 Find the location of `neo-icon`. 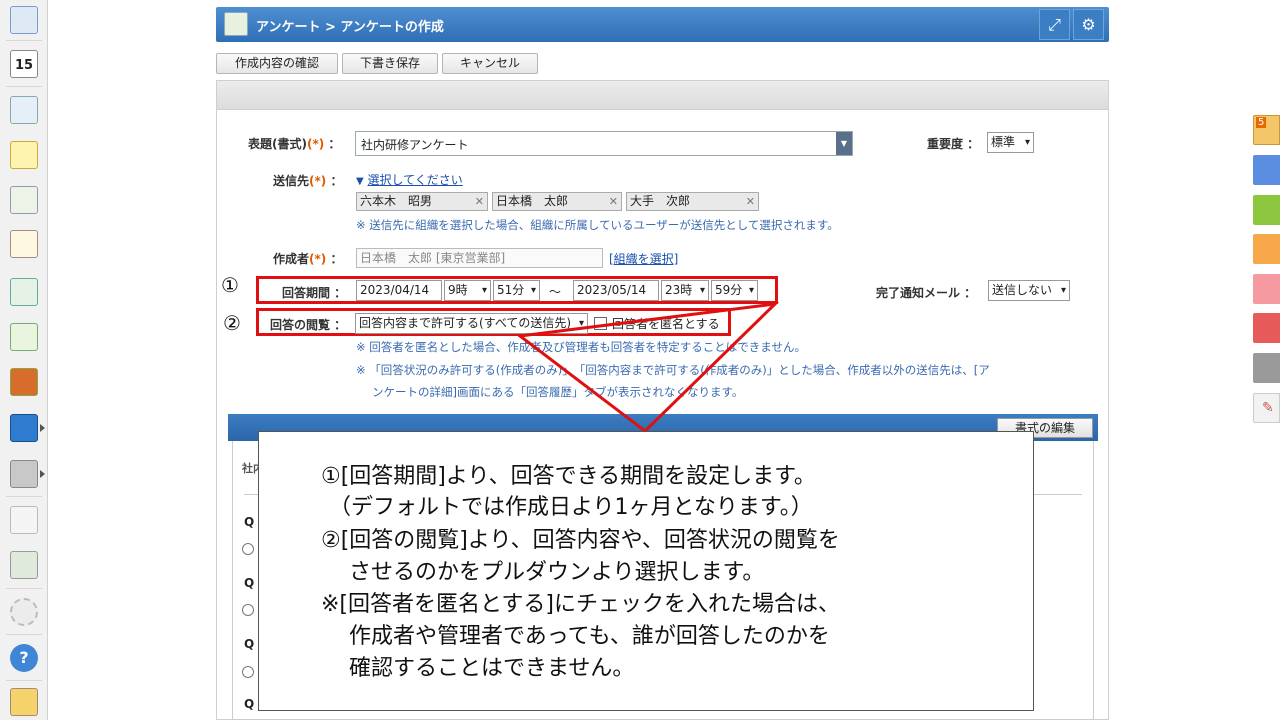

neo-icon is located at coordinates (24, 428).